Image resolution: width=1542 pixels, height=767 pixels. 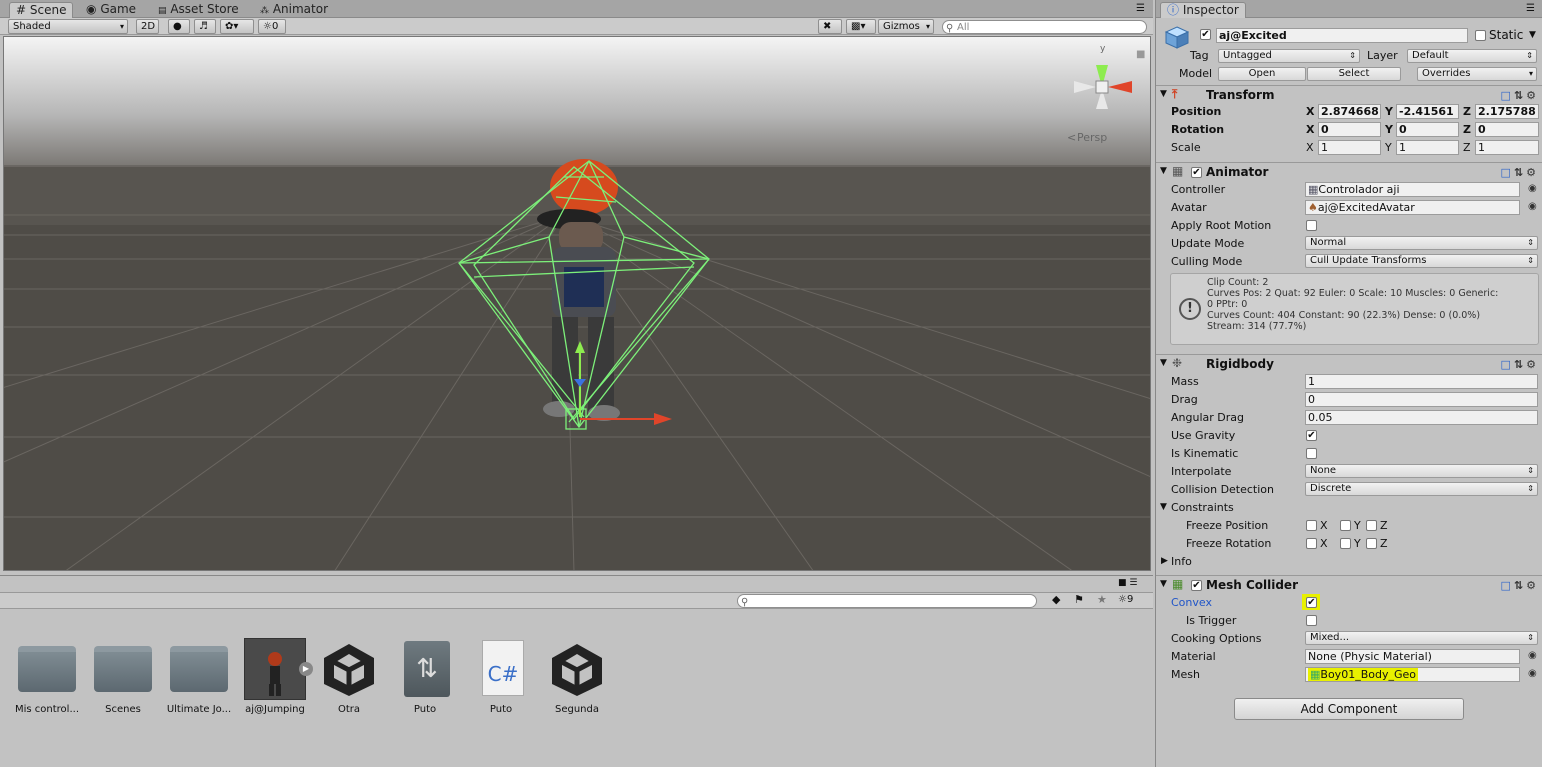 What do you see at coordinates (294, 10) in the screenshot?
I see `tab-animator: ⁂ Animator` at bounding box center [294, 10].